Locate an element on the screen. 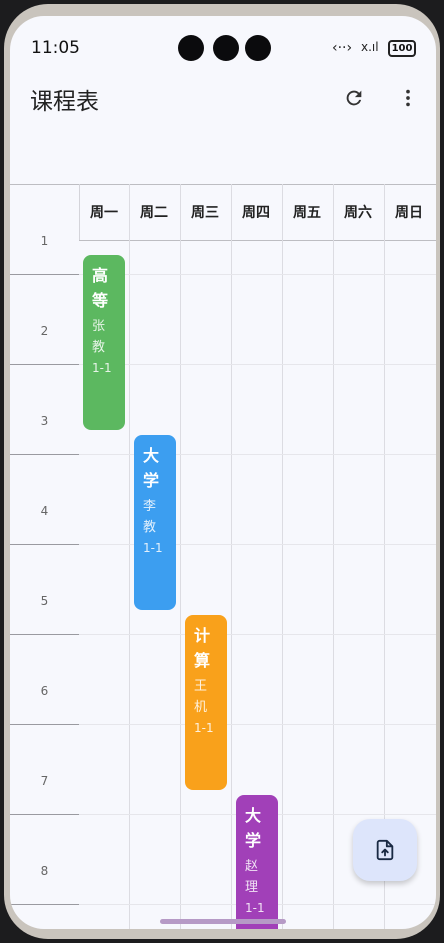 The width and height of the screenshot is (444, 943). battery-icon: 100 is located at coordinates (402, 48).